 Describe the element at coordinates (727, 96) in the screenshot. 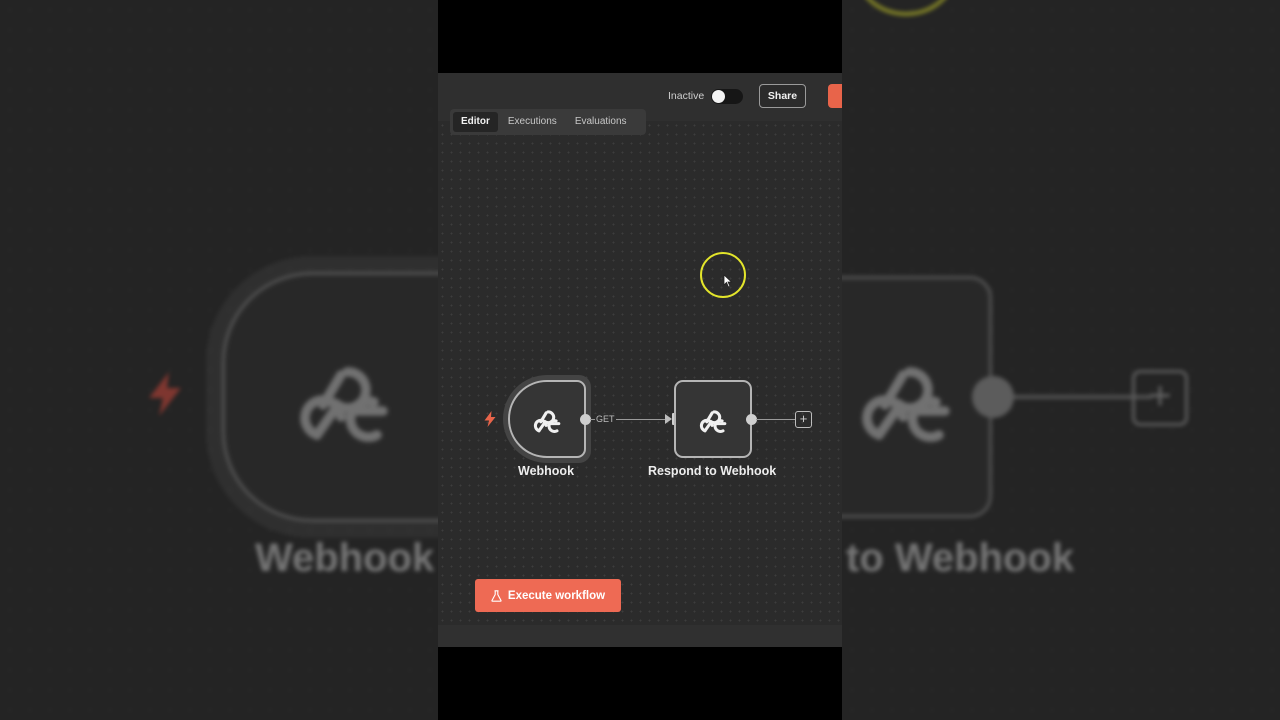

I see `active-toggle` at that location.